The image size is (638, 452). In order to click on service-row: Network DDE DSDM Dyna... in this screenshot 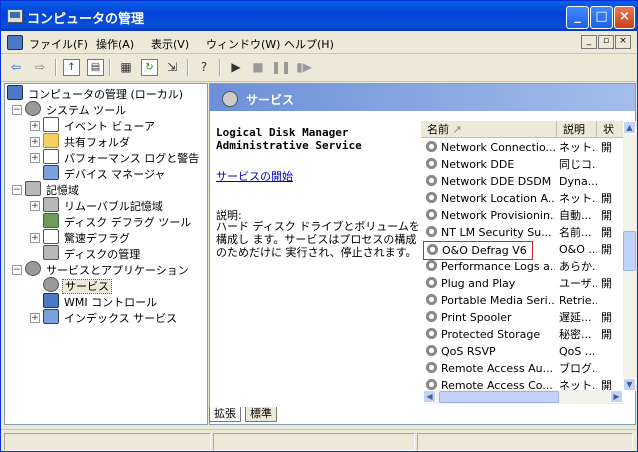, I will do `click(521, 181)`.